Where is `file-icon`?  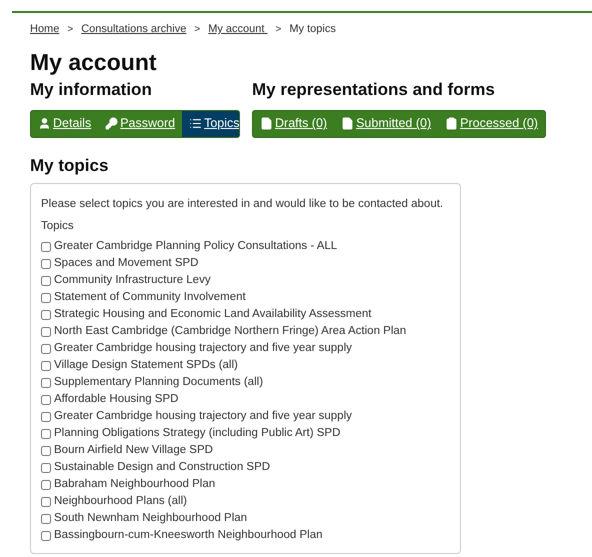 file-icon is located at coordinates (266, 123).